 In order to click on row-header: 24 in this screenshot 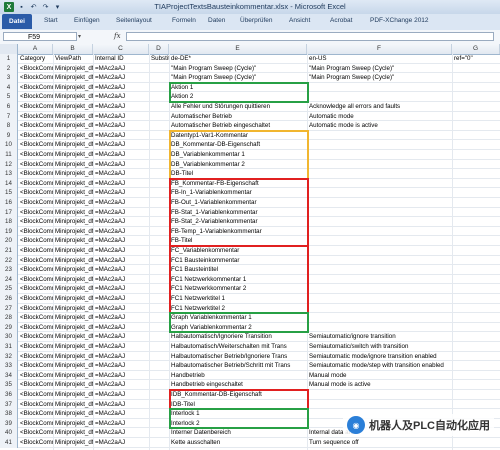, I will do `click(9, 279)`.